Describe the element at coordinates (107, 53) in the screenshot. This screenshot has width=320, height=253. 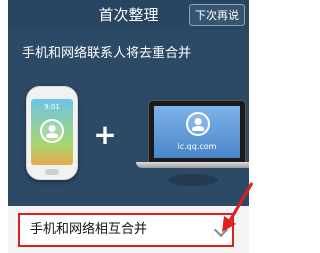
I see `merge-description: 手机和网络联系人将去重合并` at that location.